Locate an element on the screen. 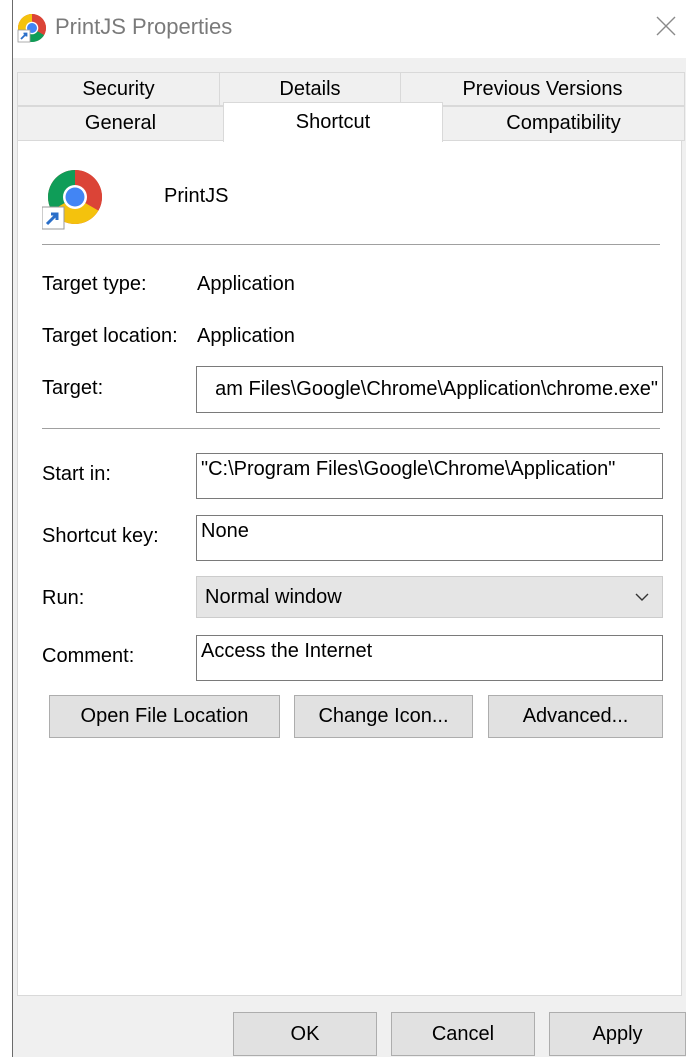 The height and width of the screenshot is (1057, 686). shortcut-name: PrintJS is located at coordinates (196, 196).